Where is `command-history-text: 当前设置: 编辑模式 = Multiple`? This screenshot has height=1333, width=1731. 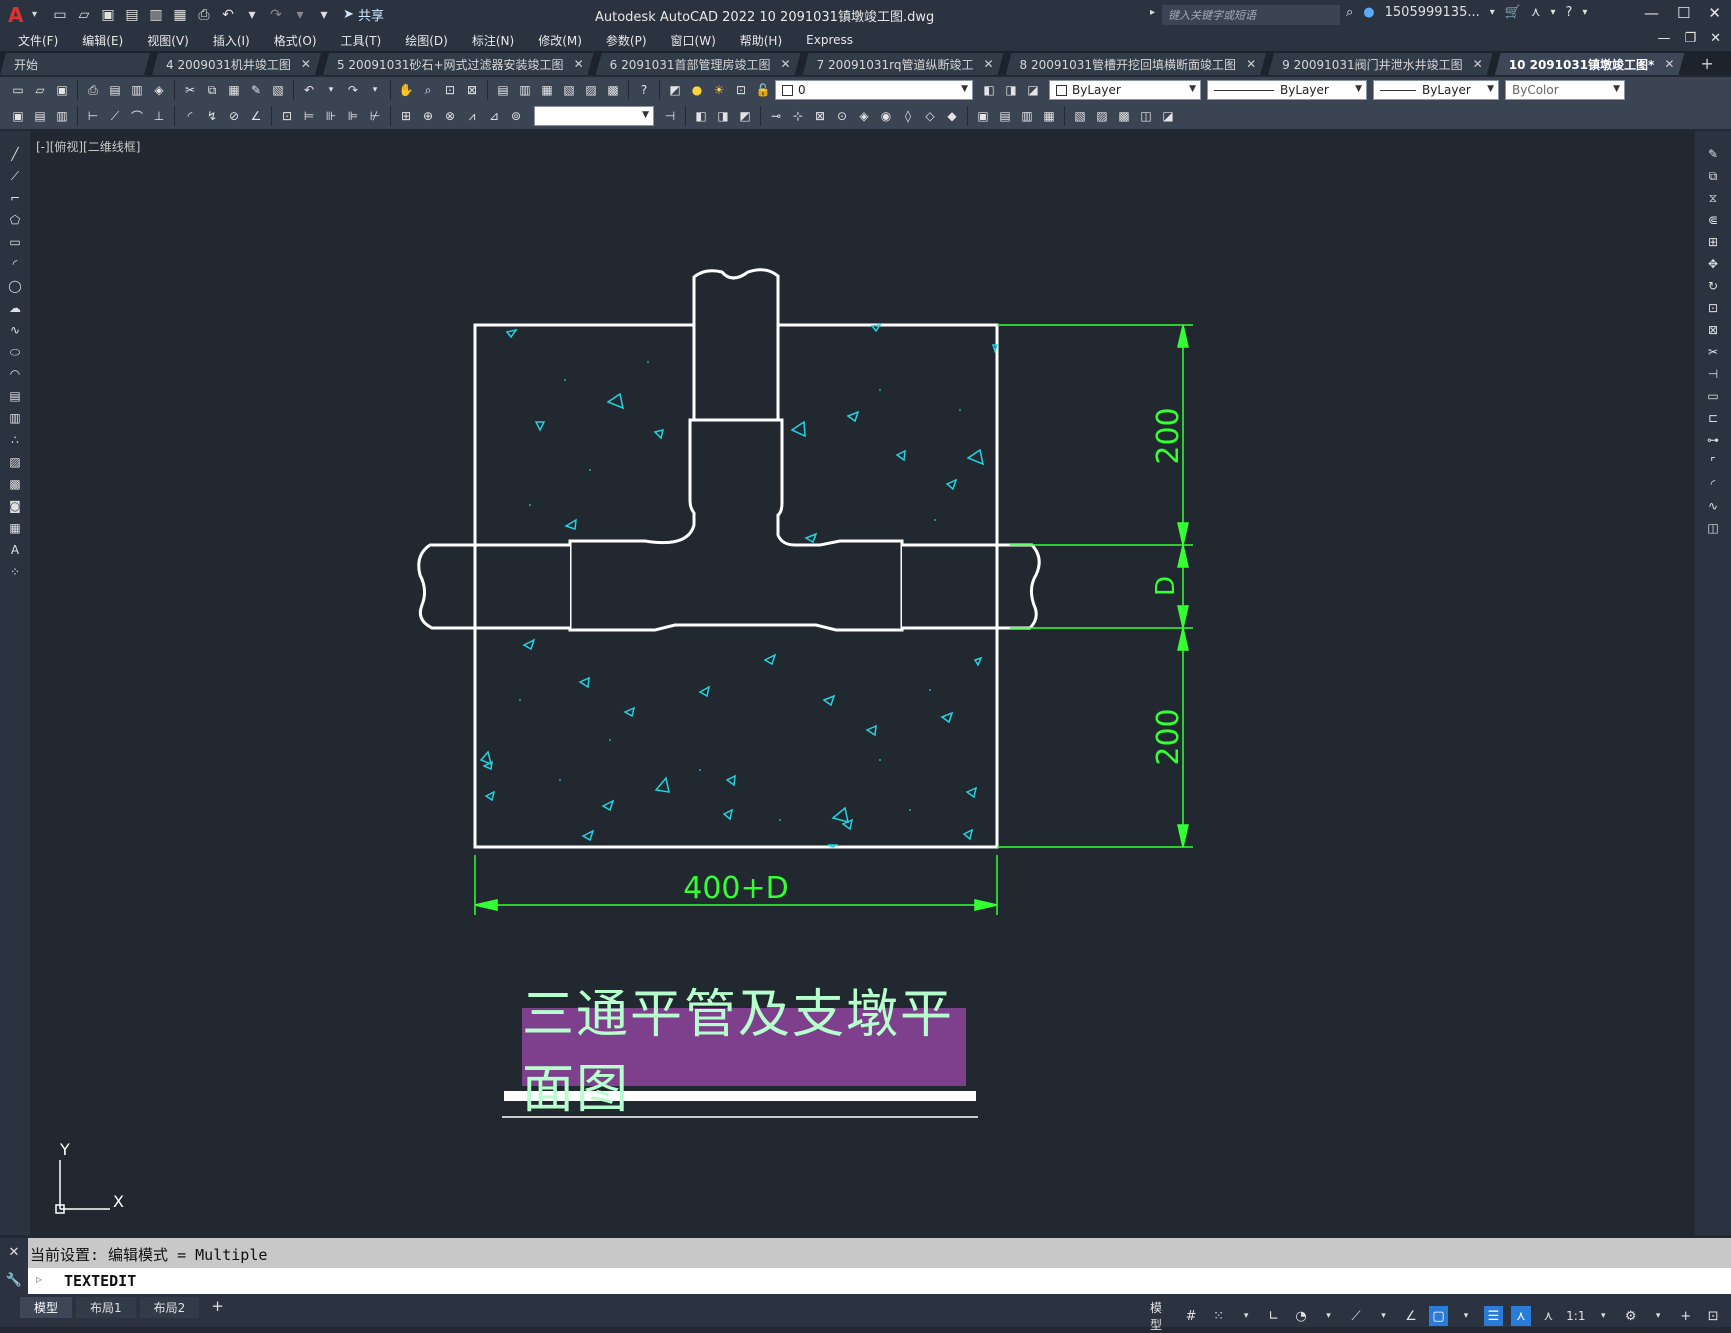
command-history-text: 当前设置: 编辑模式 = Multiple is located at coordinates (148, 1254).